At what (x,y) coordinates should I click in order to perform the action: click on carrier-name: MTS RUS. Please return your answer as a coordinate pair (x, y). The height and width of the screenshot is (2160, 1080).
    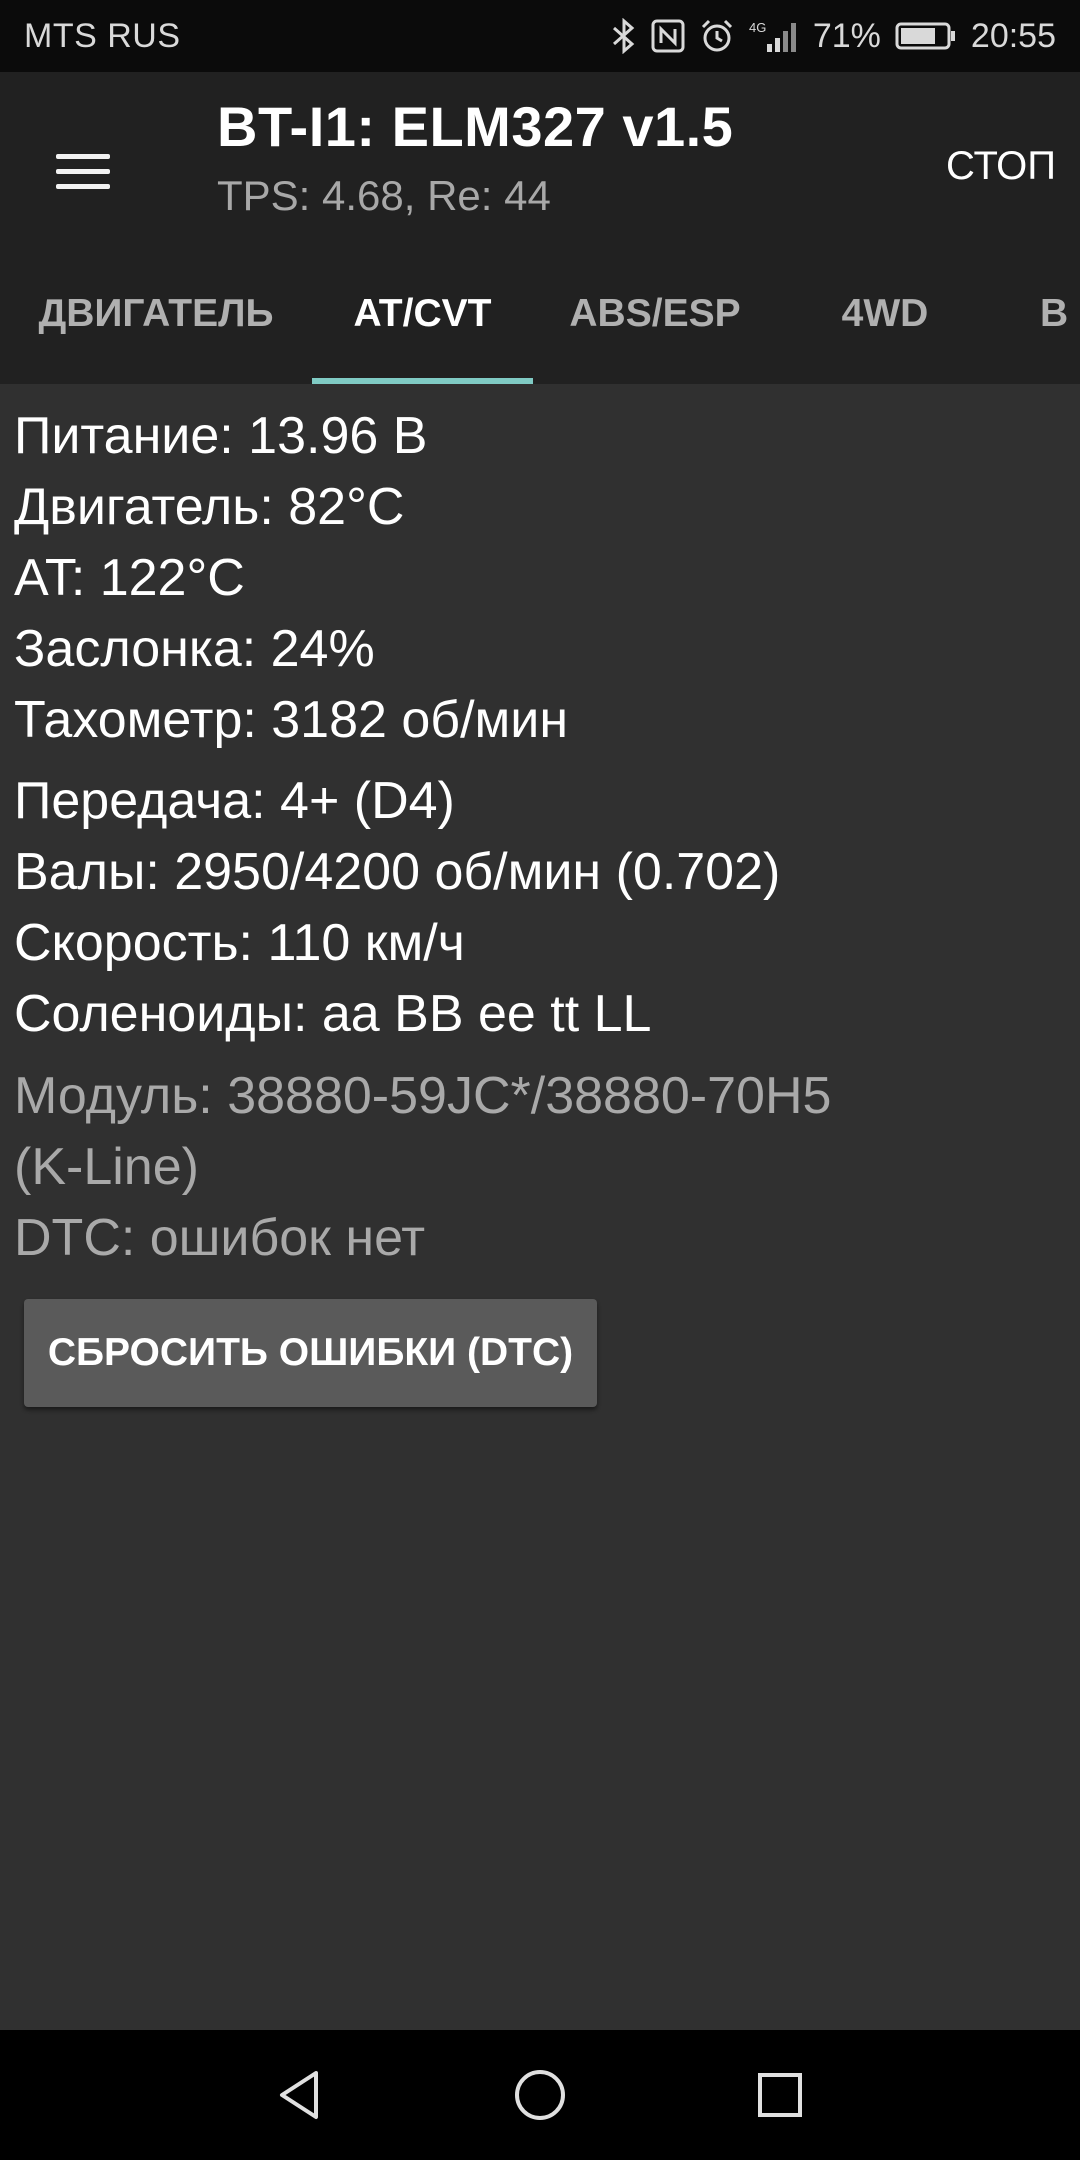
    Looking at the image, I should click on (102, 35).